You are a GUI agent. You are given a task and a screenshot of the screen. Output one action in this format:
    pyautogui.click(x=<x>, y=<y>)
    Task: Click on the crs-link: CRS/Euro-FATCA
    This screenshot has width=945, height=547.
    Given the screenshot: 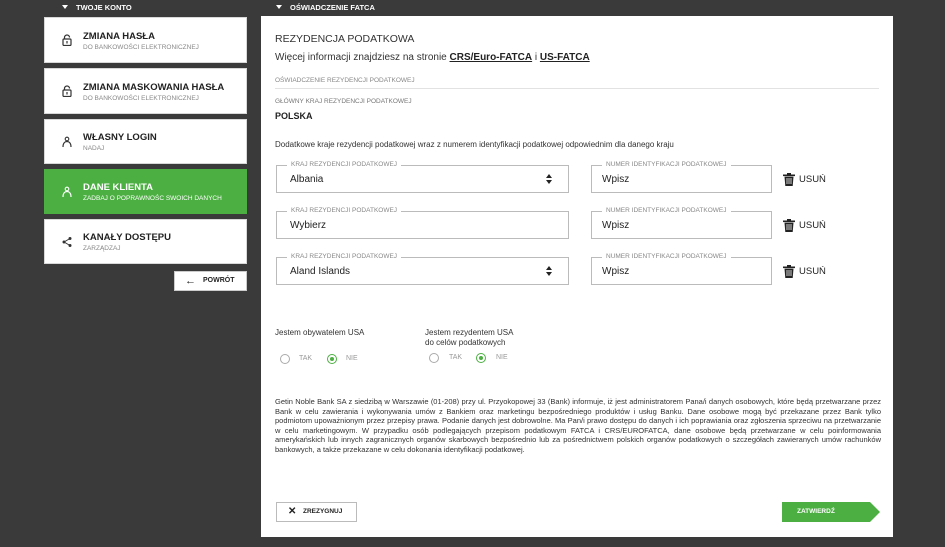 What is the action you would take?
    pyautogui.click(x=491, y=57)
    